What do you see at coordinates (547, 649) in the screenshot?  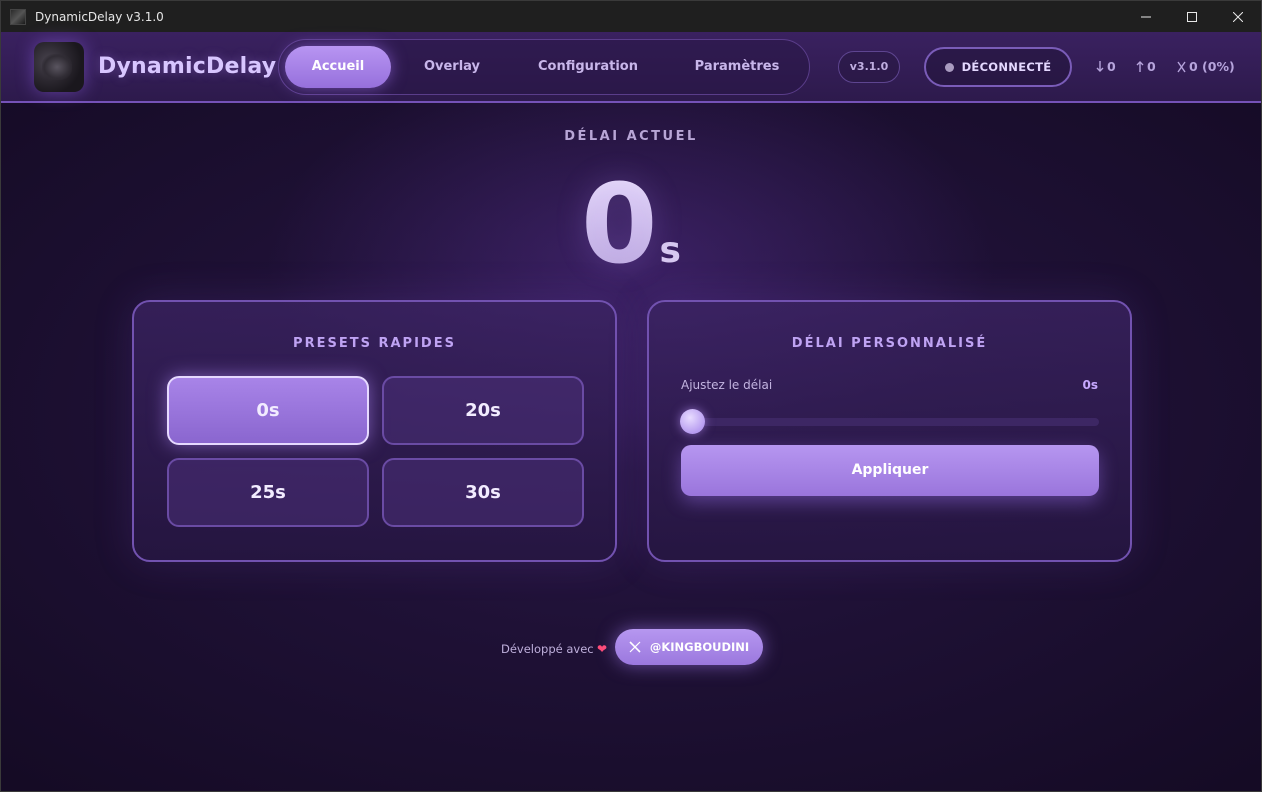 I see `footer-text: Développé avec` at bounding box center [547, 649].